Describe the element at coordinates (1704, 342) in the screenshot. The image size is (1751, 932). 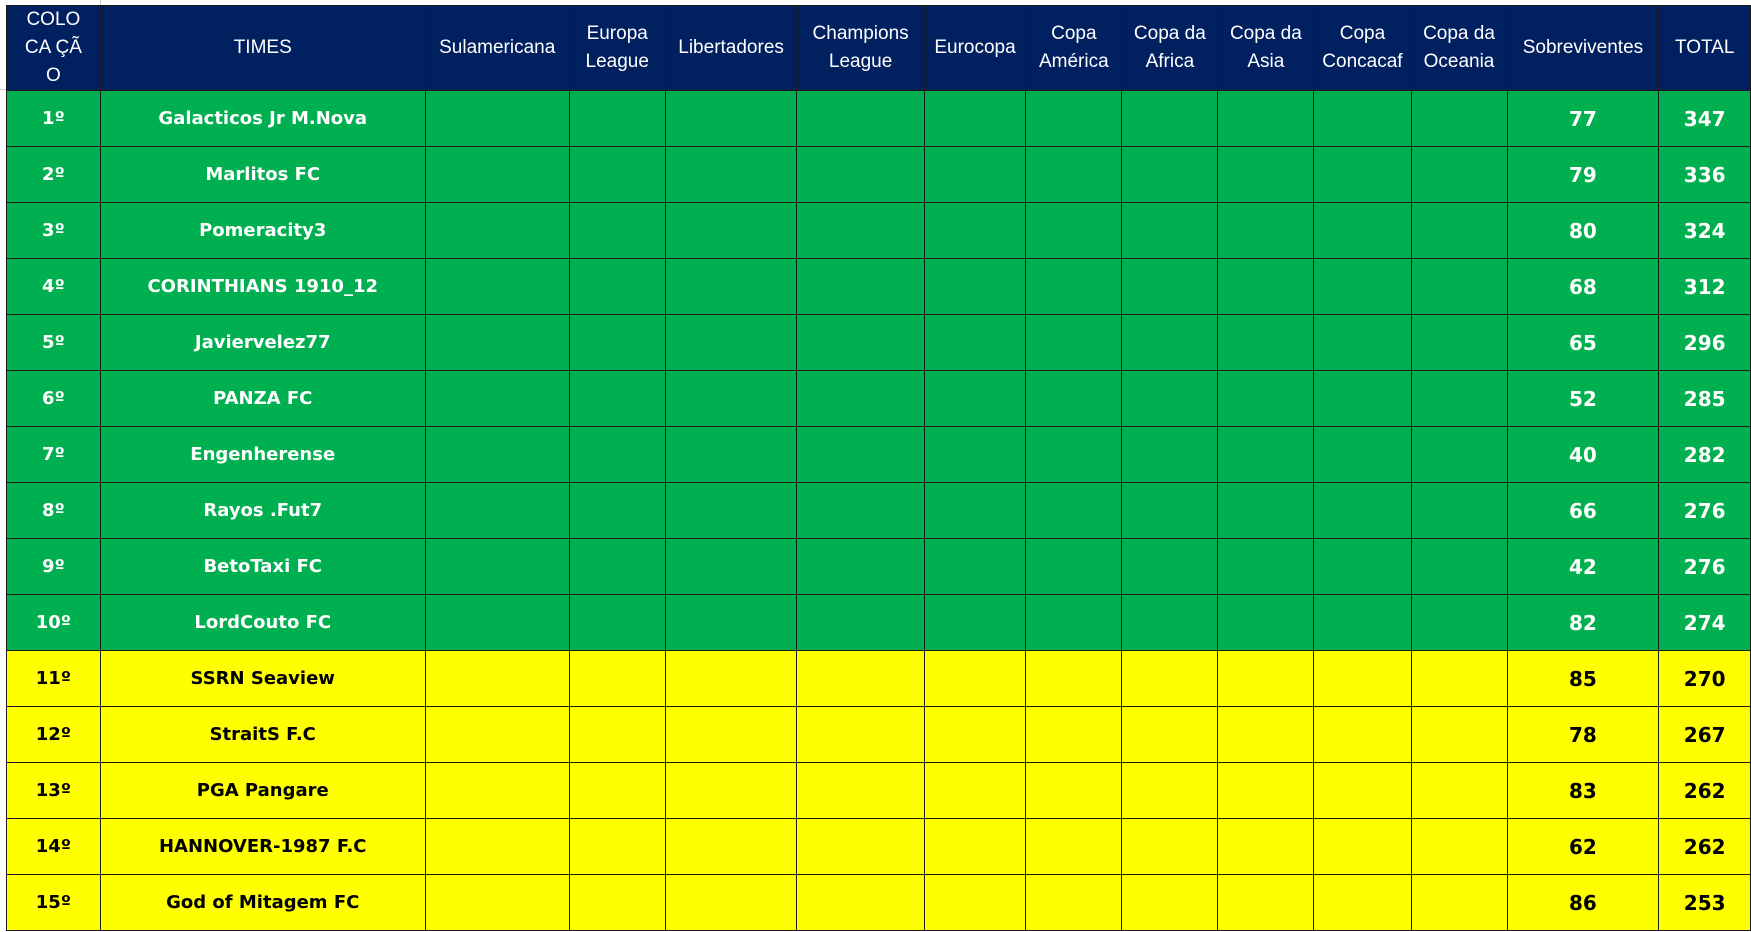
I see `total-cell: 296` at that location.